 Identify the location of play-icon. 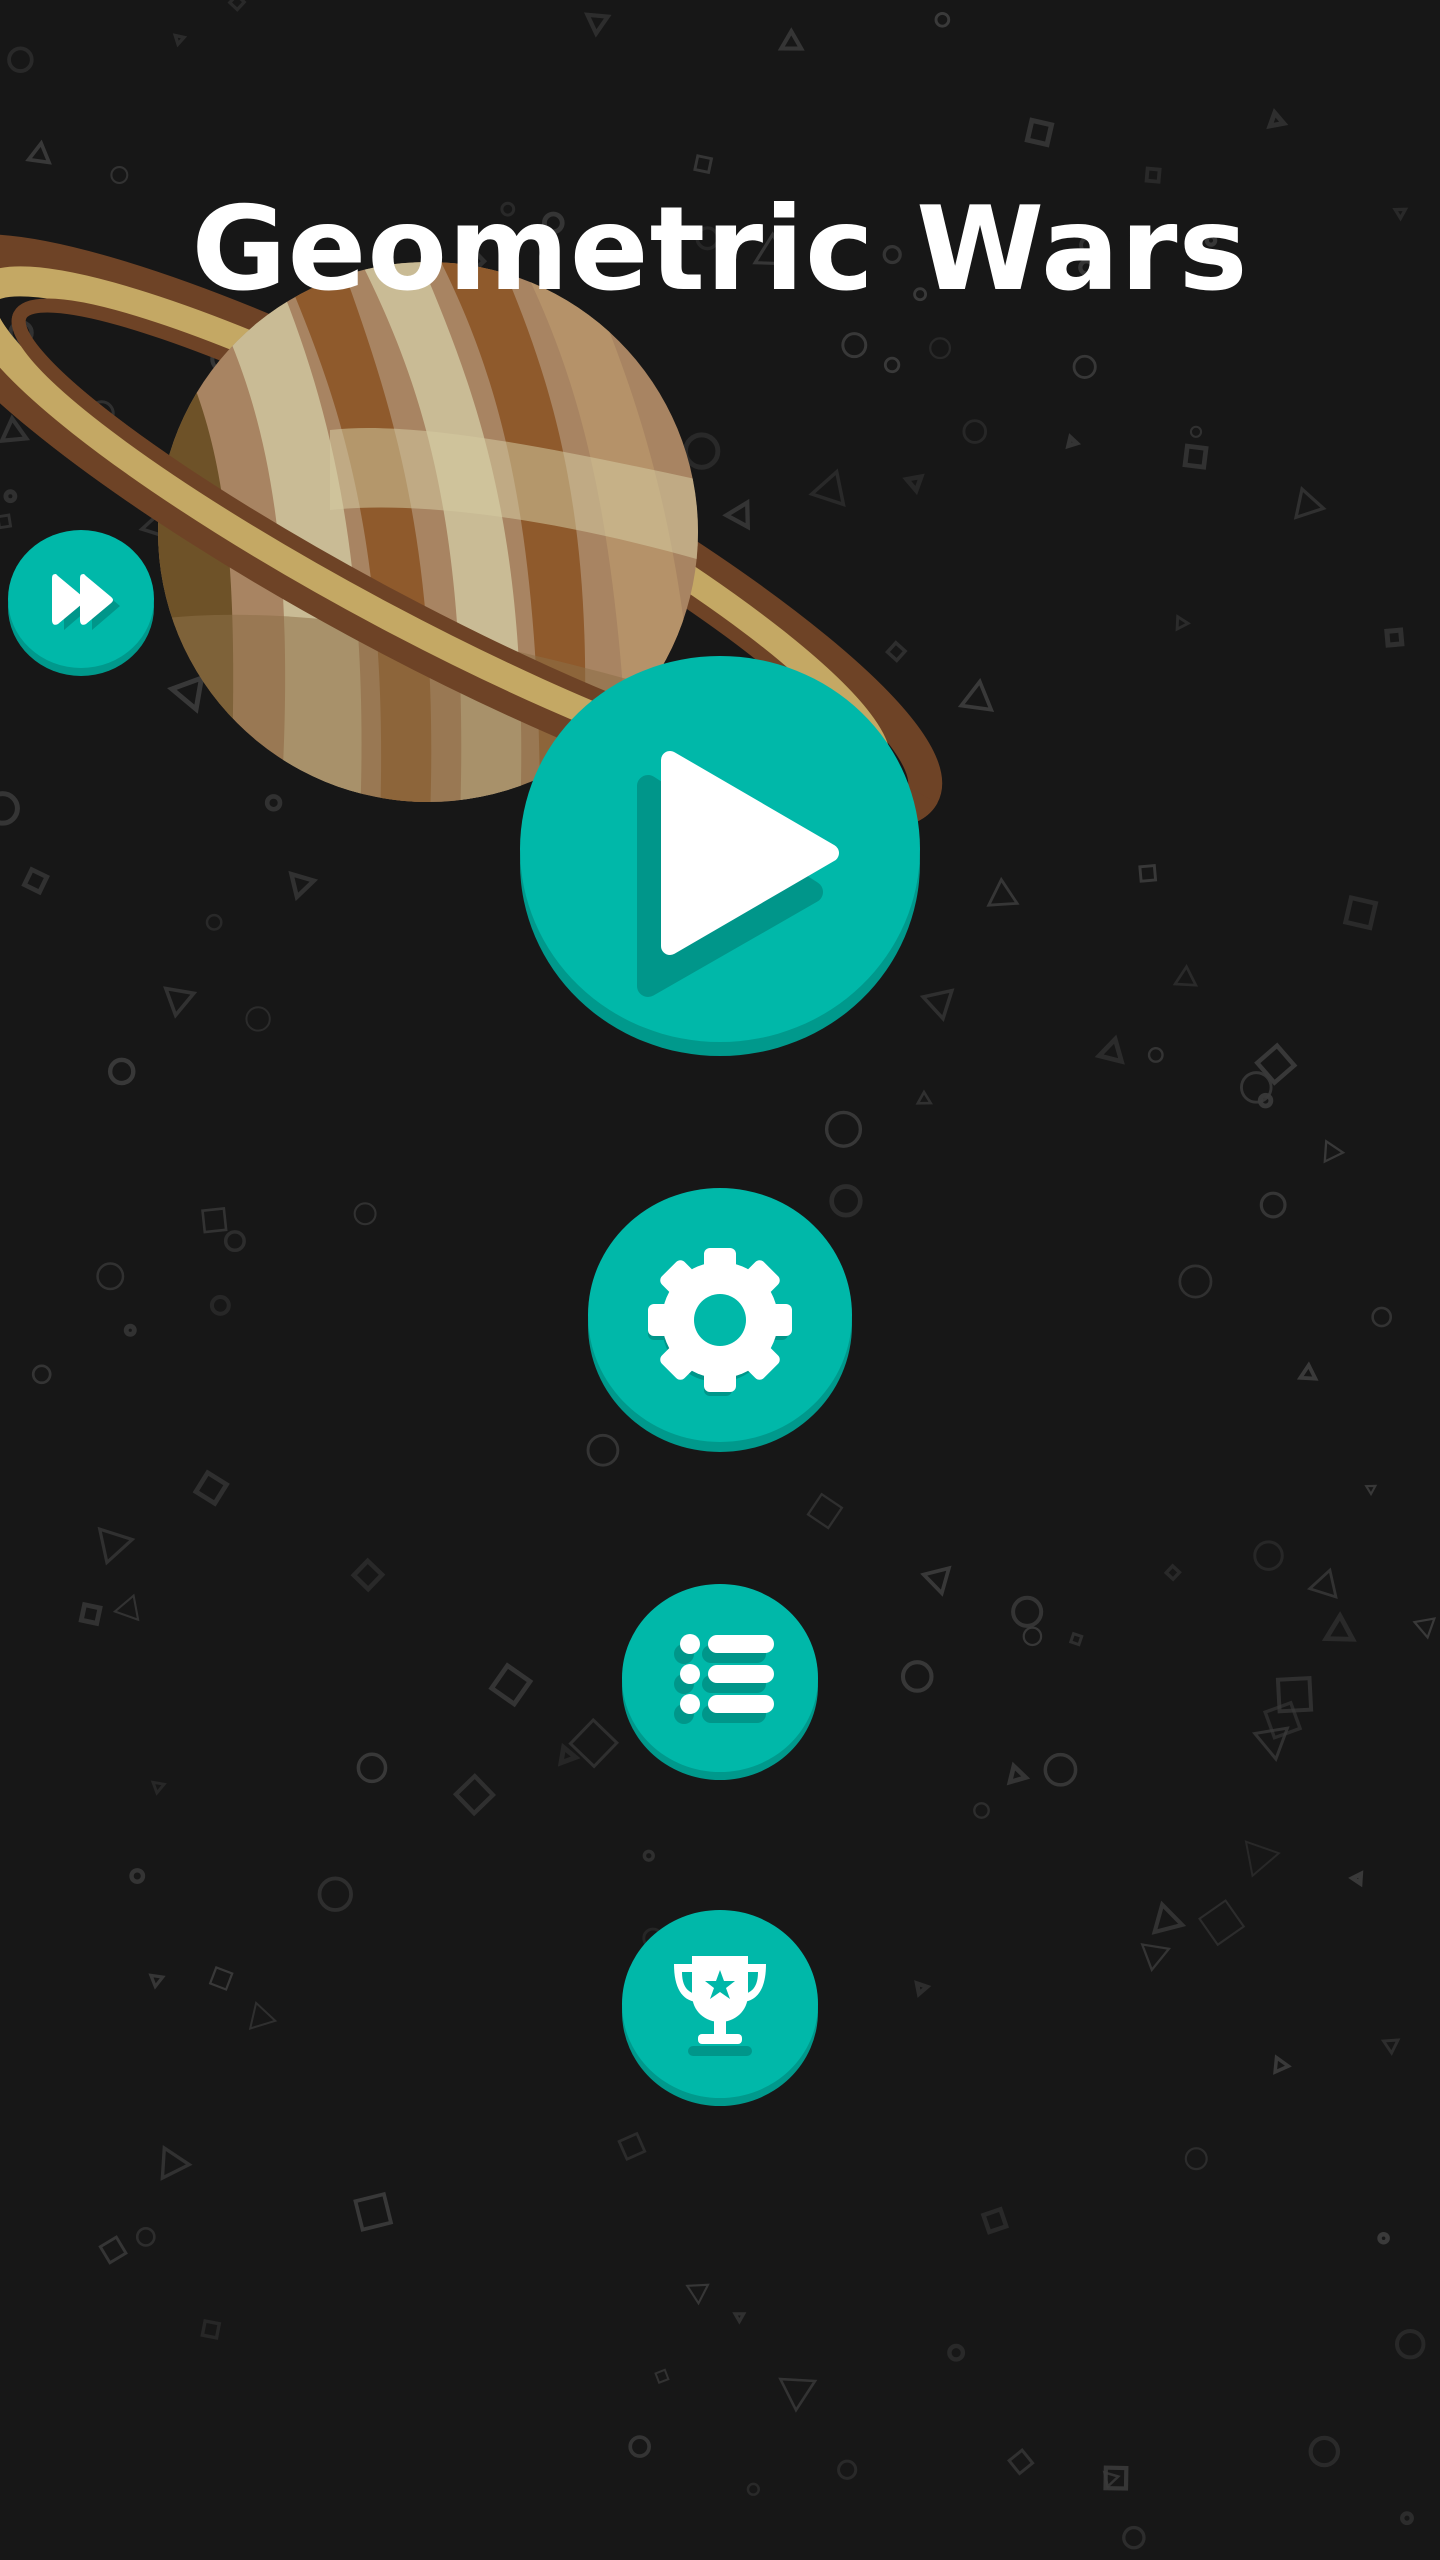
(738, 874).